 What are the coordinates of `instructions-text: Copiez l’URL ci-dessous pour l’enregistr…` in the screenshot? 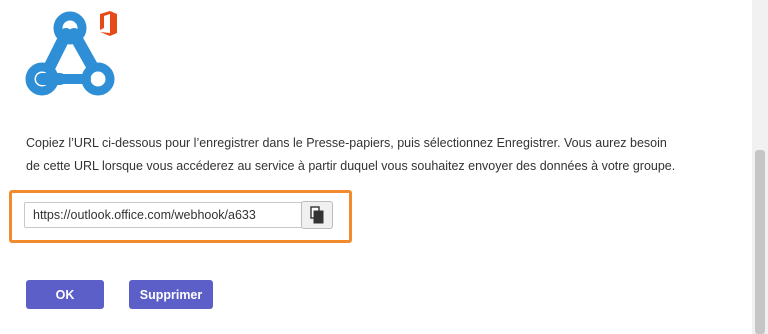 It's located at (386, 155).